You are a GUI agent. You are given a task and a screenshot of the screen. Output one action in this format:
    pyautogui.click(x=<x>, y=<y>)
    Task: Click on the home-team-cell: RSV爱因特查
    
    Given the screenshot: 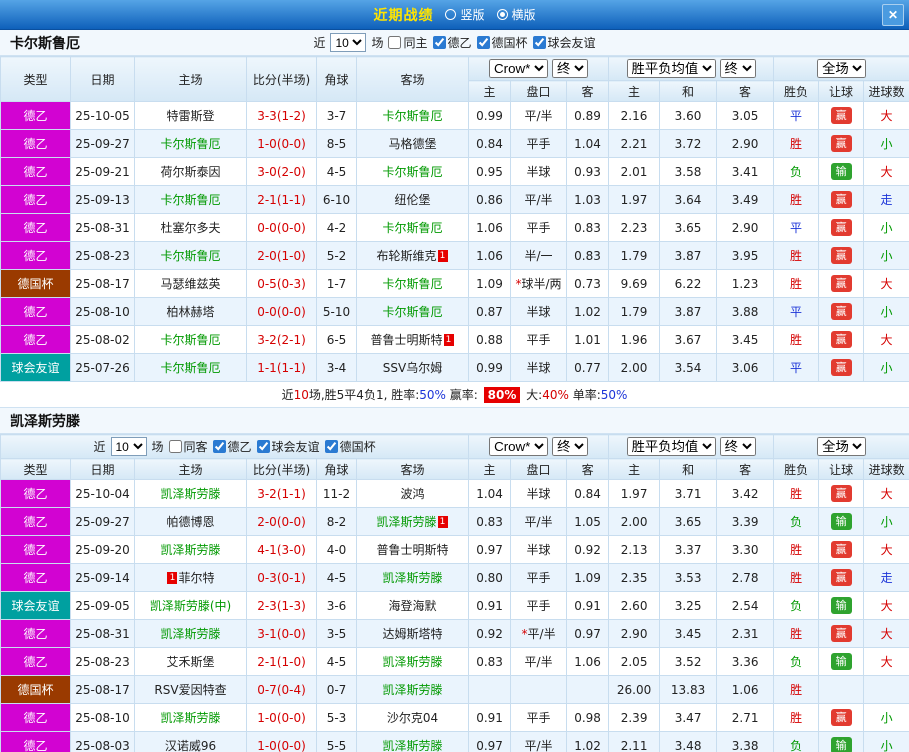 What is the action you would take?
    pyautogui.click(x=190, y=689)
    